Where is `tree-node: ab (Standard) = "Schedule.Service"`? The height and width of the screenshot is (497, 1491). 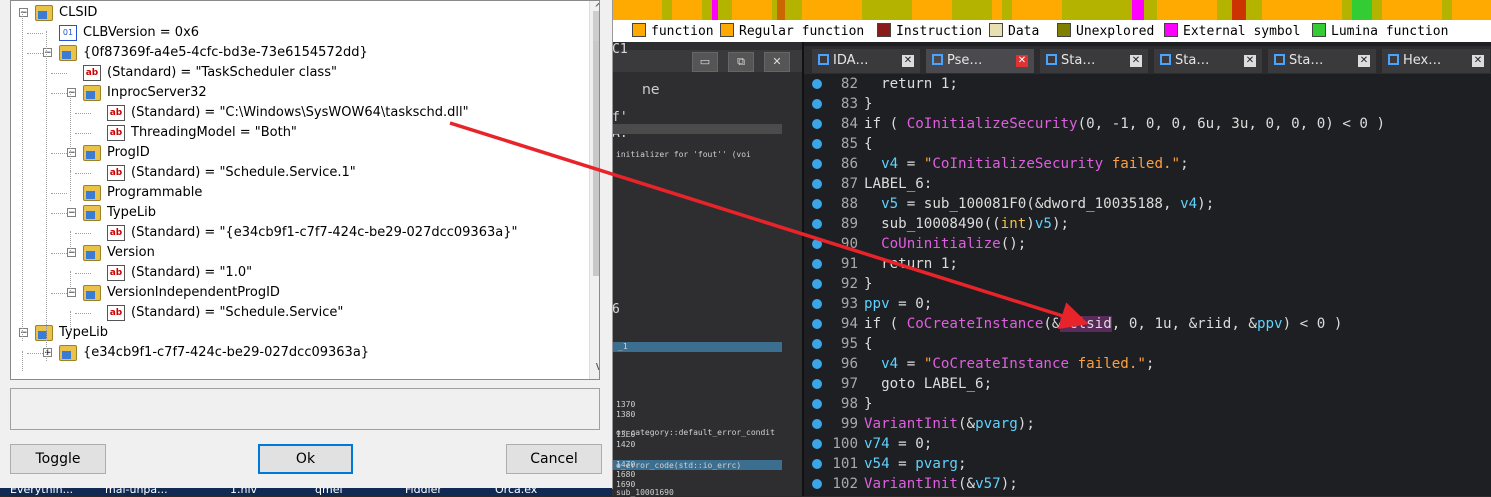
tree-node: ab (Standard) = "Schedule.Service" is located at coordinates (296, 313).